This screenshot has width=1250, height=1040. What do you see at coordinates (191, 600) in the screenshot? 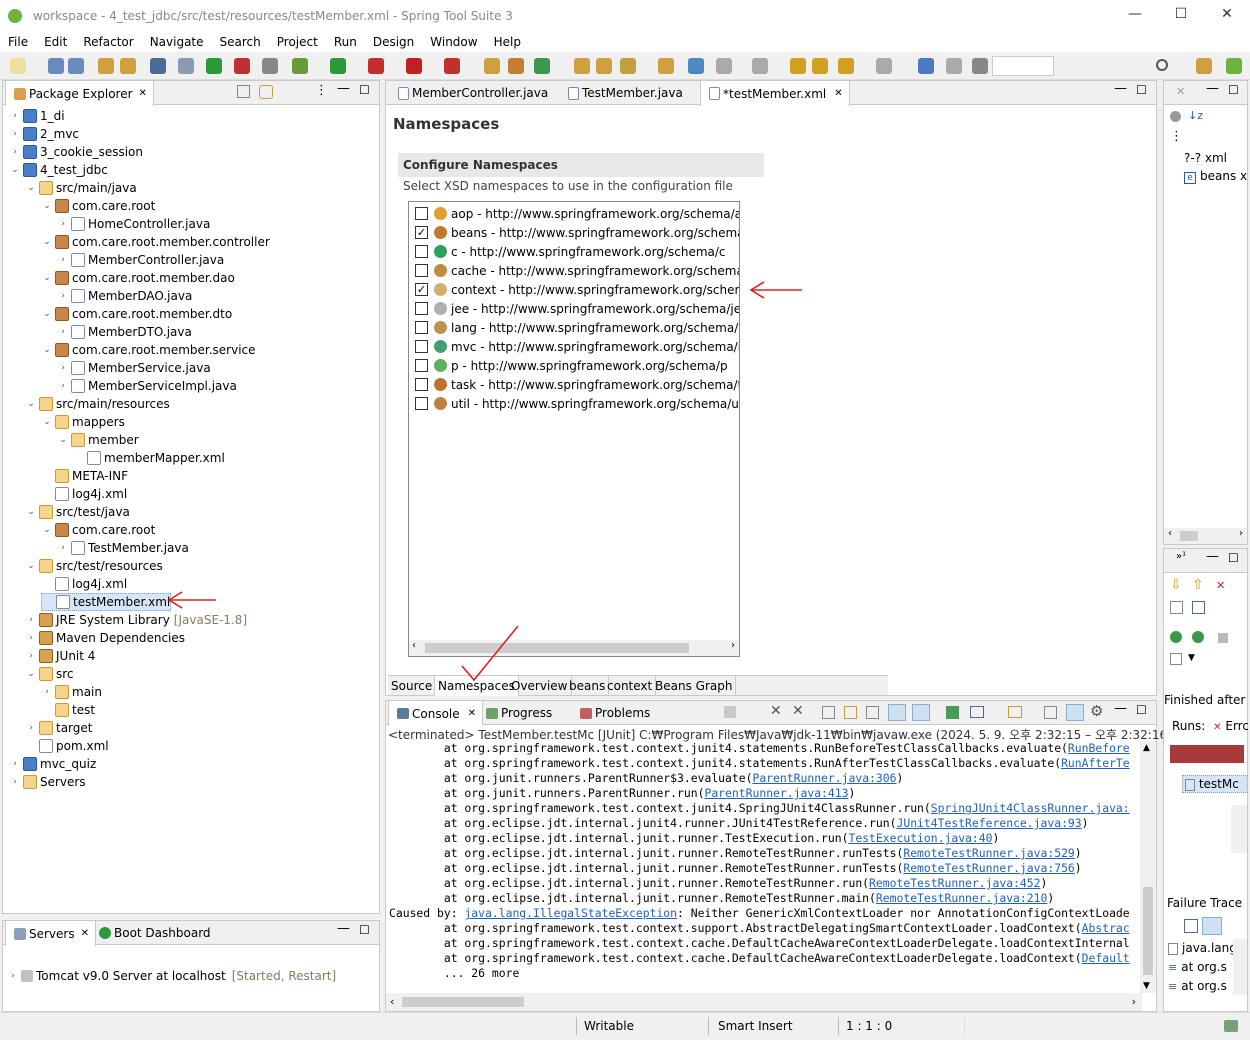
I see `arrow-to-testmember-xml` at bounding box center [191, 600].